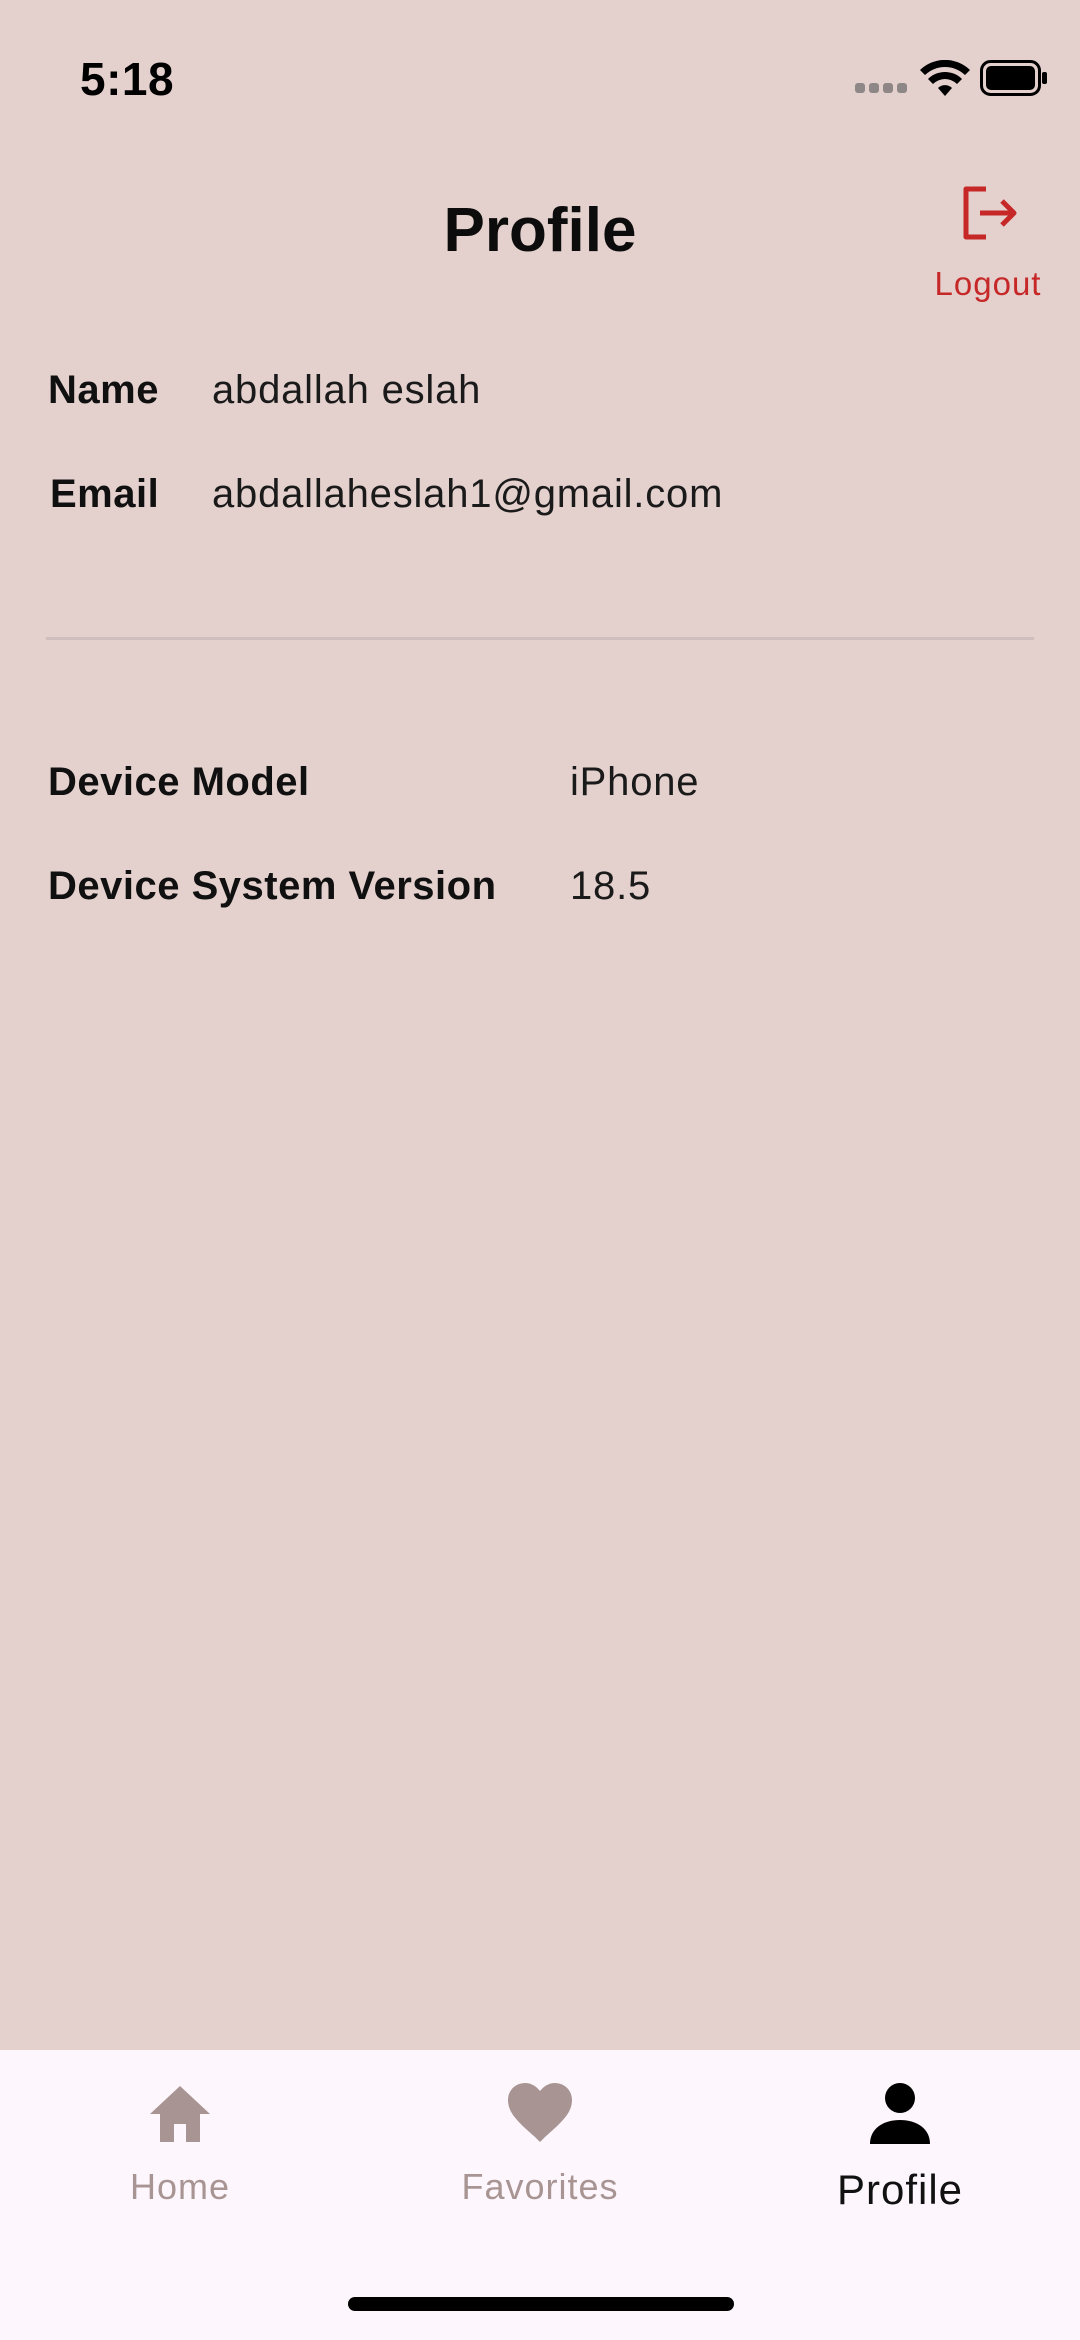 This screenshot has width=1080, height=2340. What do you see at coordinates (988, 283) in the screenshot?
I see `logout-label: Logout` at bounding box center [988, 283].